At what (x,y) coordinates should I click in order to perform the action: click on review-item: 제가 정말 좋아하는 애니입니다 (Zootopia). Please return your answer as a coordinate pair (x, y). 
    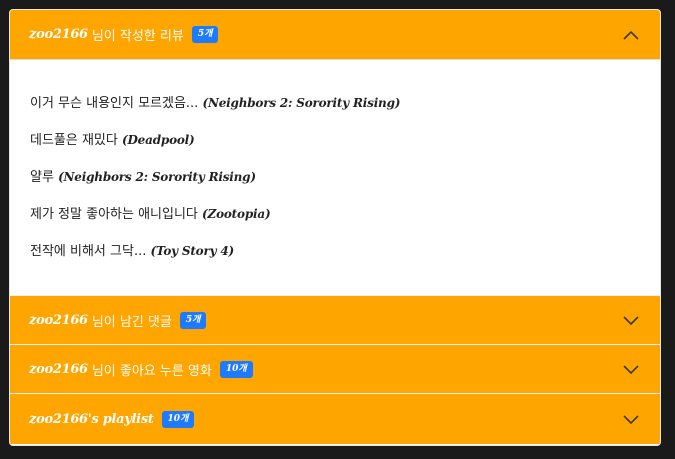
    Looking at the image, I should click on (345, 224).